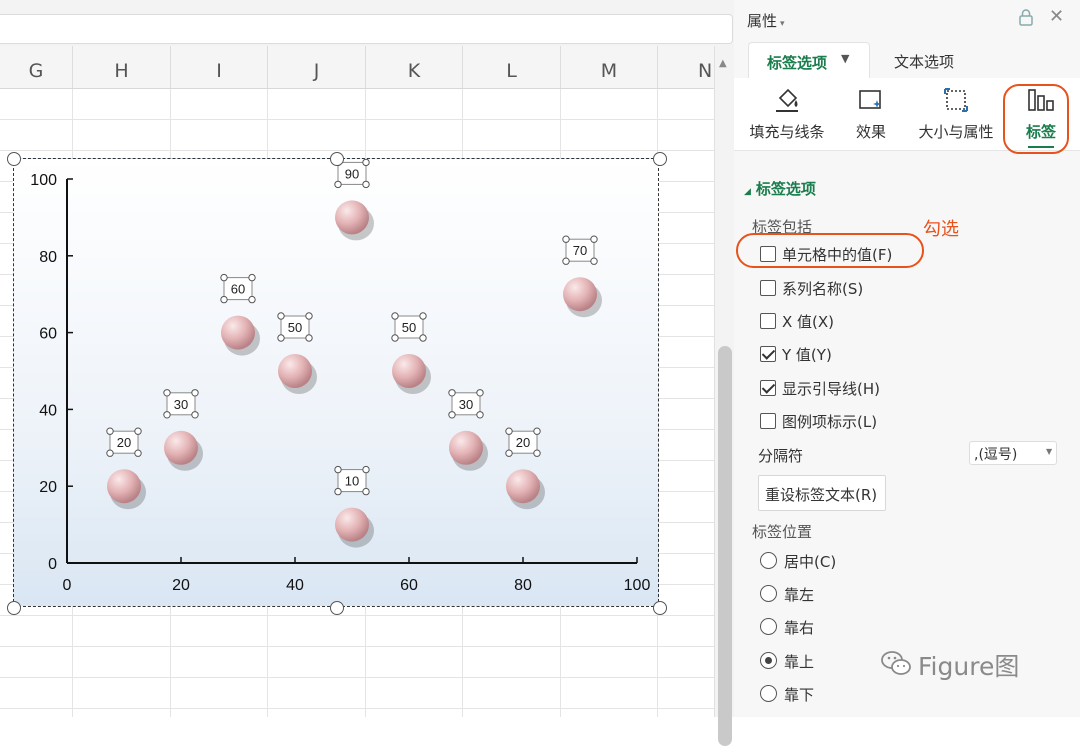  Describe the element at coordinates (870, 132) in the screenshot. I see `tool-label: 效果` at that location.